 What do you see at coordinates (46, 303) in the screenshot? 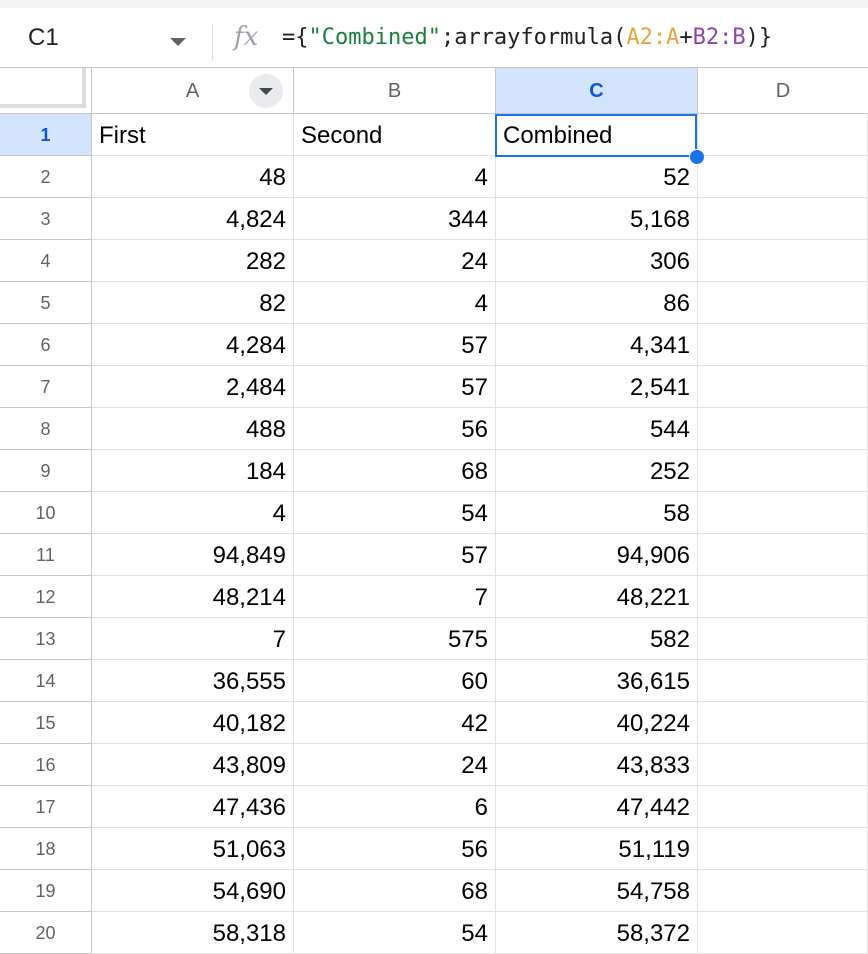
I see `row-header: 5` at bounding box center [46, 303].